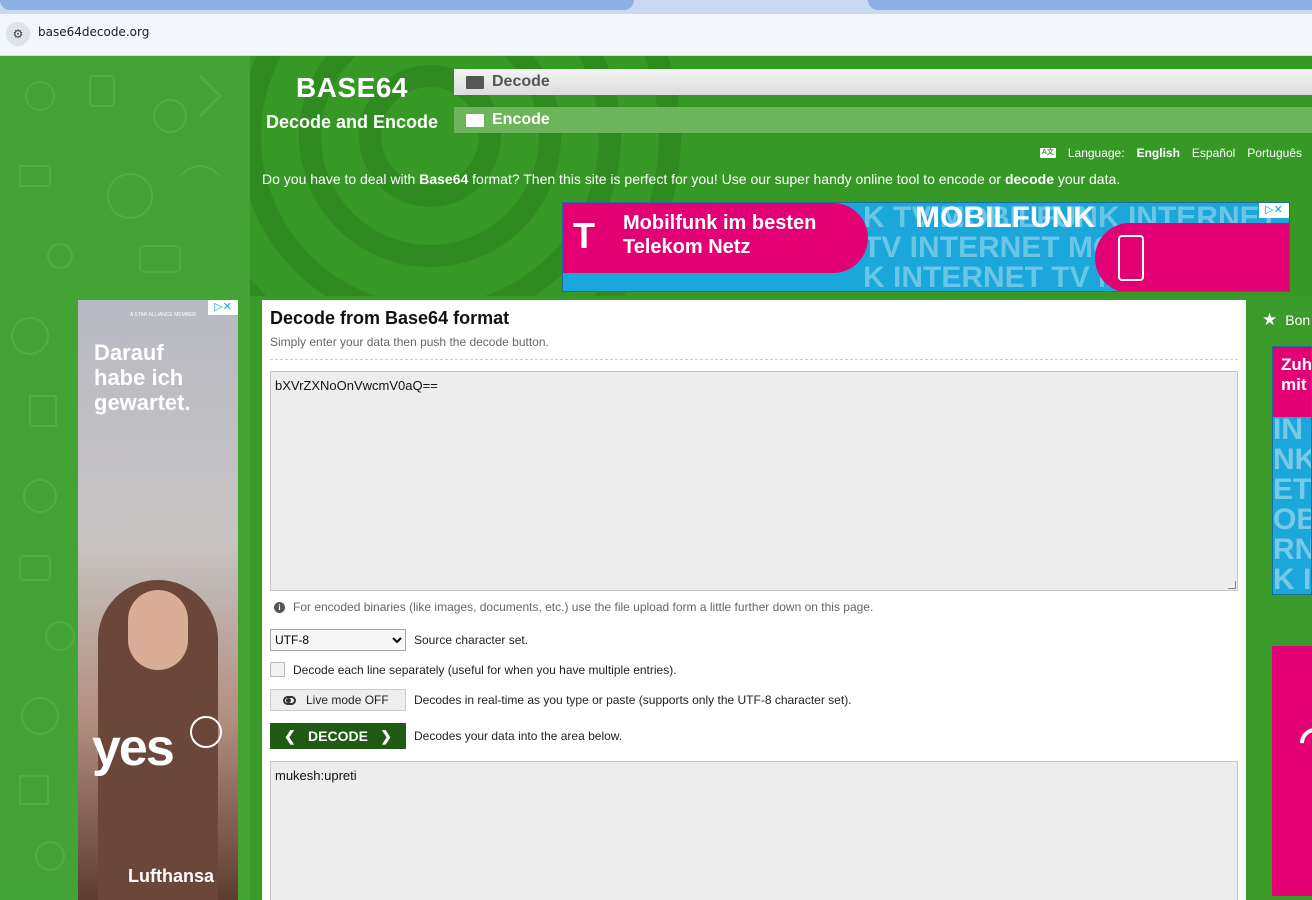  What do you see at coordinates (471, 640) in the screenshot?
I see `charset-label: Source character set.` at bounding box center [471, 640].